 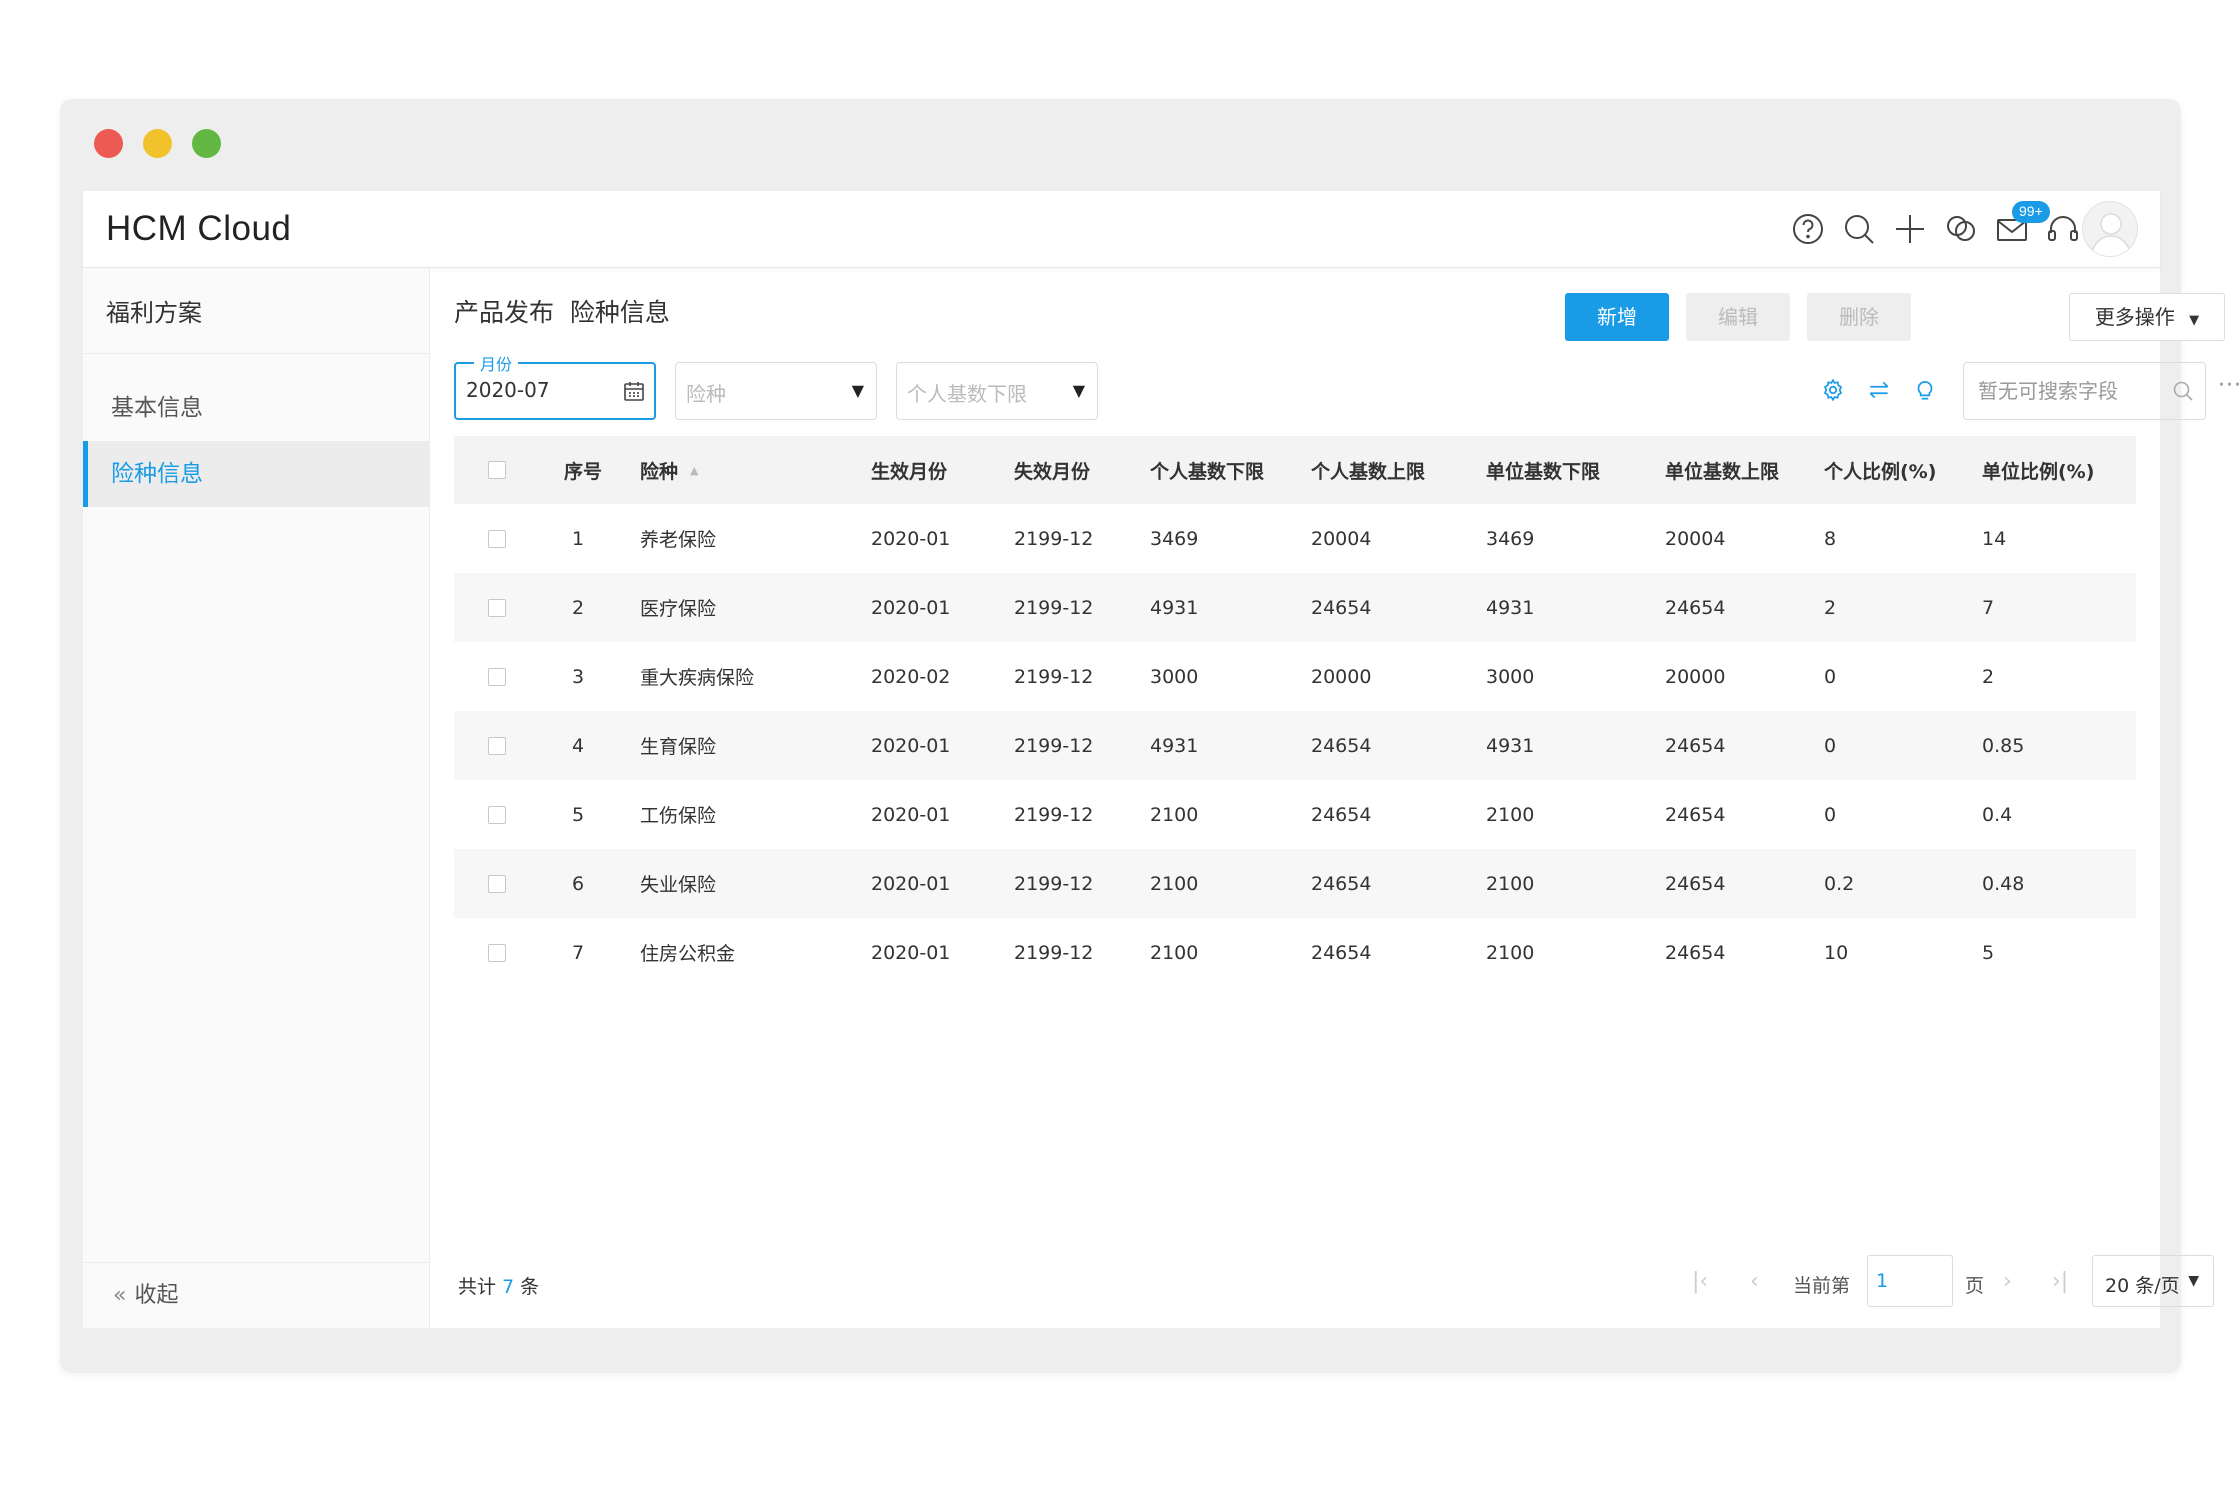 What do you see at coordinates (1833, 390) in the screenshot?
I see `settings-icon` at bounding box center [1833, 390].